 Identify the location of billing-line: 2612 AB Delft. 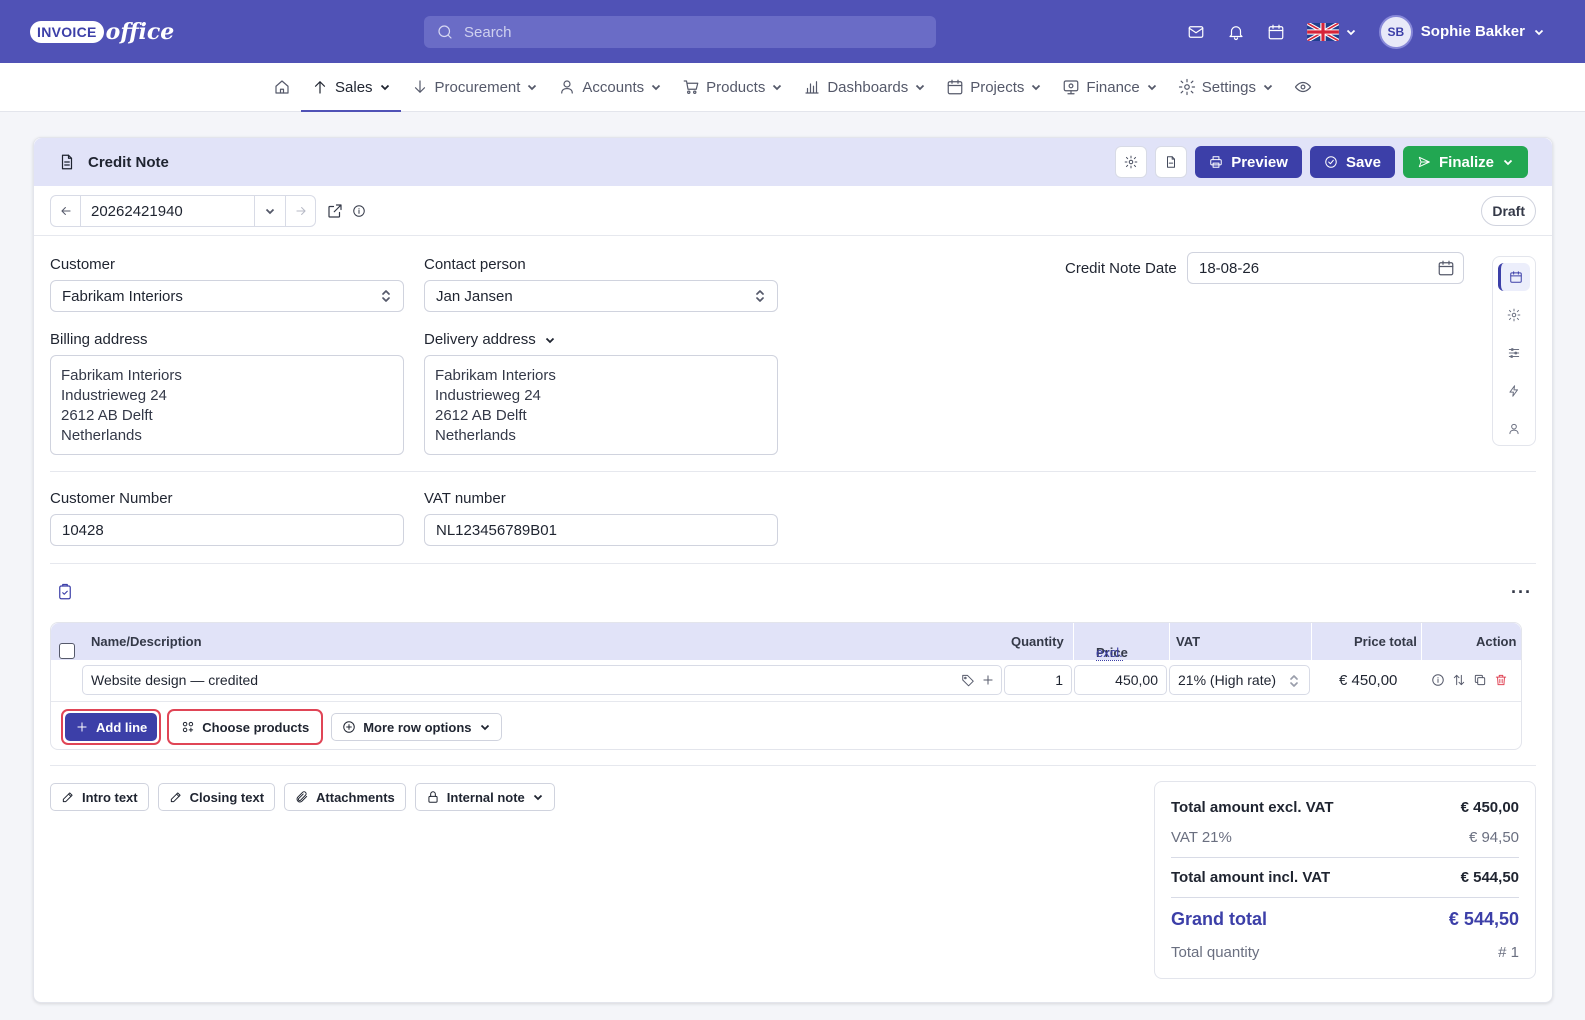
(107, 415).